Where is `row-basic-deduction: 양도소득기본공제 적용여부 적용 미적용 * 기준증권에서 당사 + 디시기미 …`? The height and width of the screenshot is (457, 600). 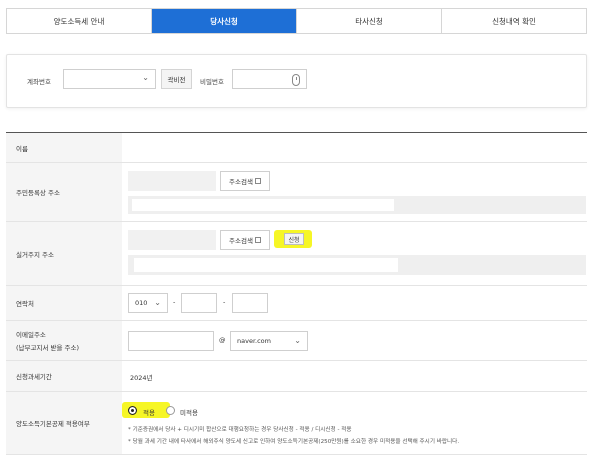 row-basic-deduction: 양도소득기본공제 적용여부 적용 미적용 * 기준증권에서 당사 + 디시기미 … is located at coordinates (296, 423).